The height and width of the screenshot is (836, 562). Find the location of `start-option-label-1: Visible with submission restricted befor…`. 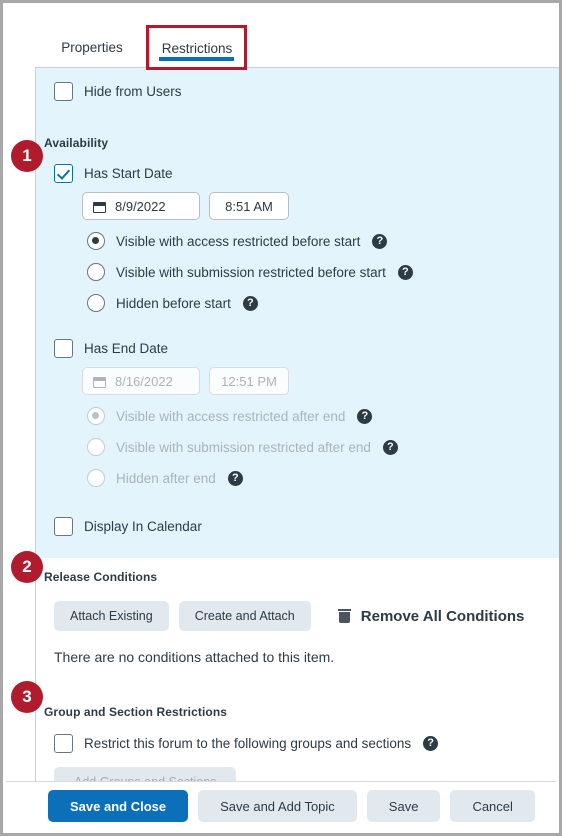

start-option-label-1: Visible with submission restricted befor… is located at coordinates (251, 272).